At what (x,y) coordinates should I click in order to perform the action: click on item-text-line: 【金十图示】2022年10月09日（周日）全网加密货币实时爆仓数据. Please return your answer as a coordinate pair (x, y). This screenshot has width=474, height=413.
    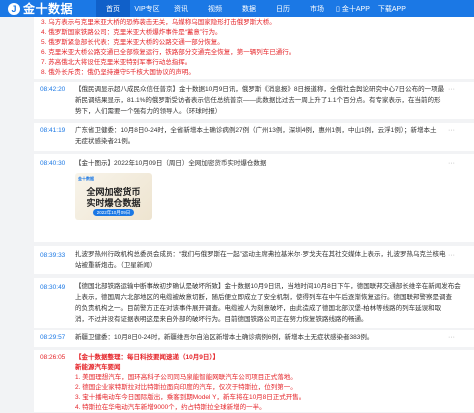
    Looking at the image, I should click on (171, 163).